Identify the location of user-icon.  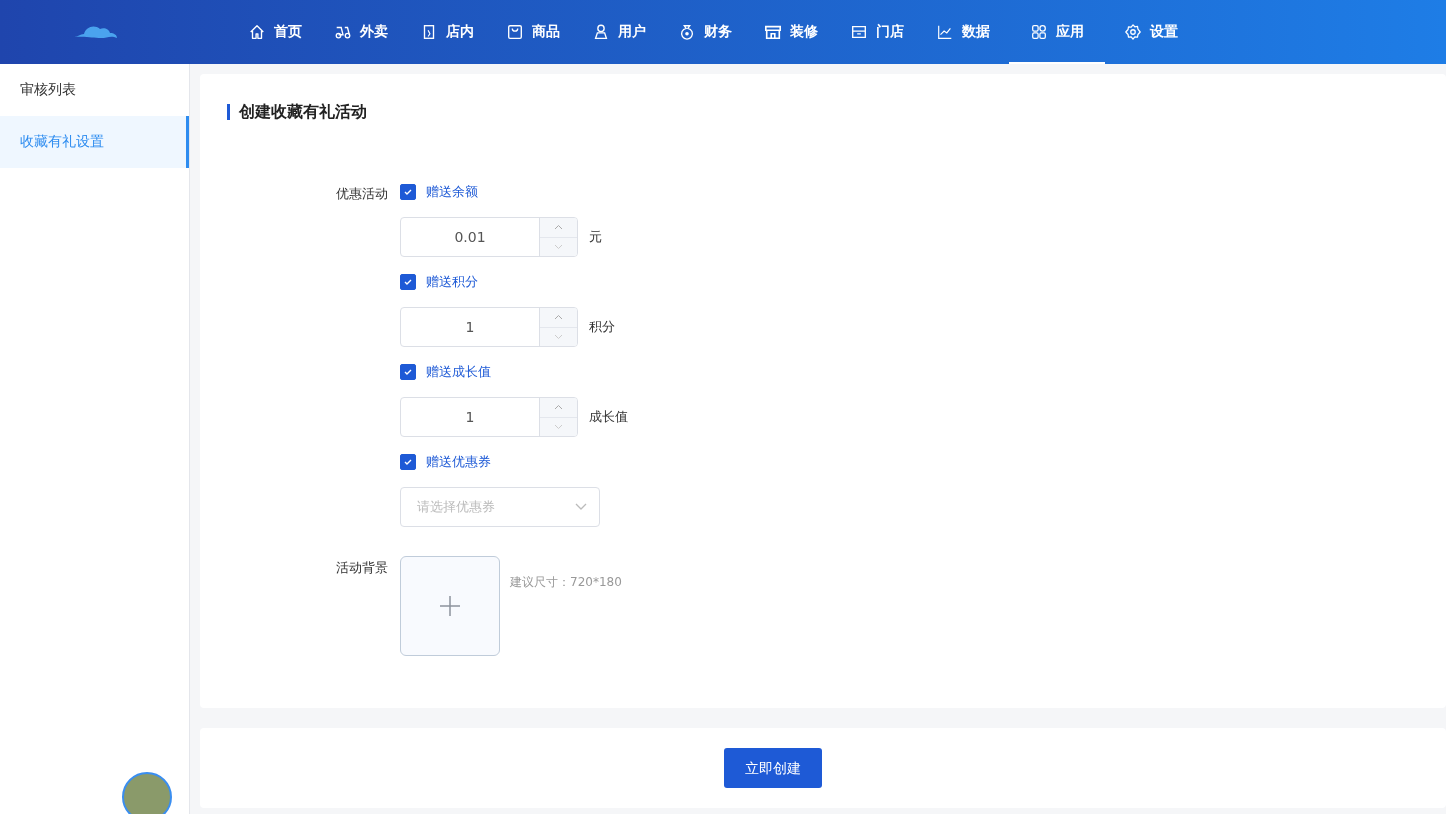
(601, 32).